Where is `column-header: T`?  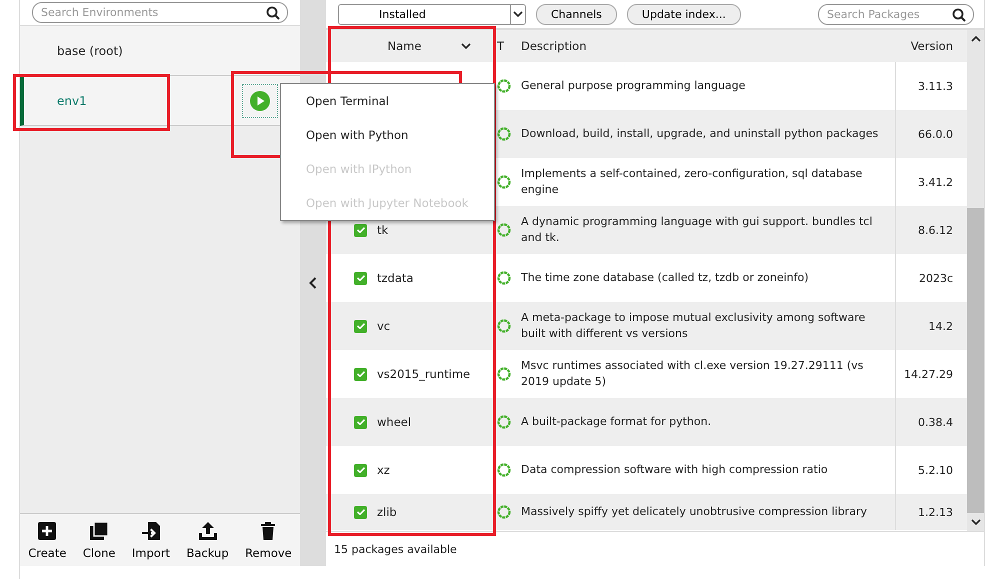
column-header: T is located at coordinates (504, 46).